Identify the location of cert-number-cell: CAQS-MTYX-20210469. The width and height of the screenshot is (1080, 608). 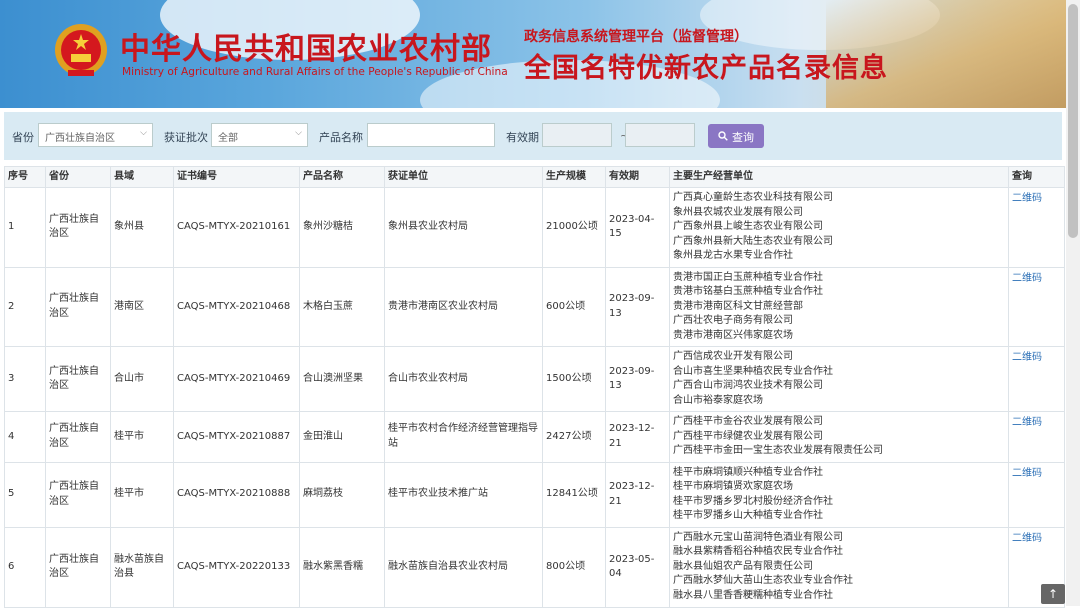
(236, 379).